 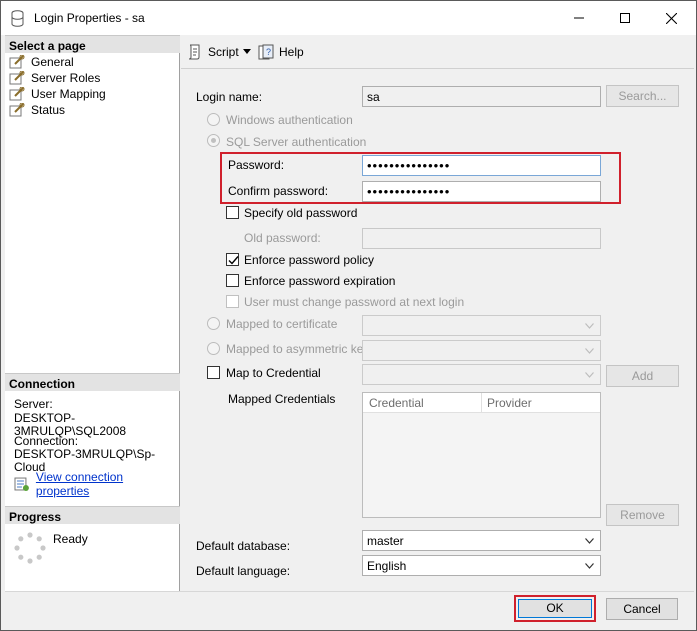 I want to click on grid-col-separator, so click(x=481, y=402).